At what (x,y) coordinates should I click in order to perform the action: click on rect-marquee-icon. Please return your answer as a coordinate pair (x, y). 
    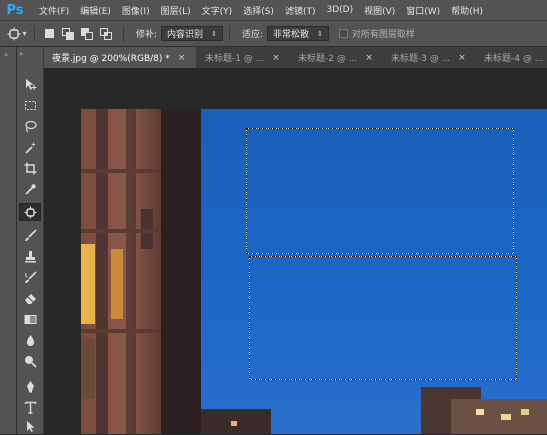
    Looking at the image, I should click on (30, 105).